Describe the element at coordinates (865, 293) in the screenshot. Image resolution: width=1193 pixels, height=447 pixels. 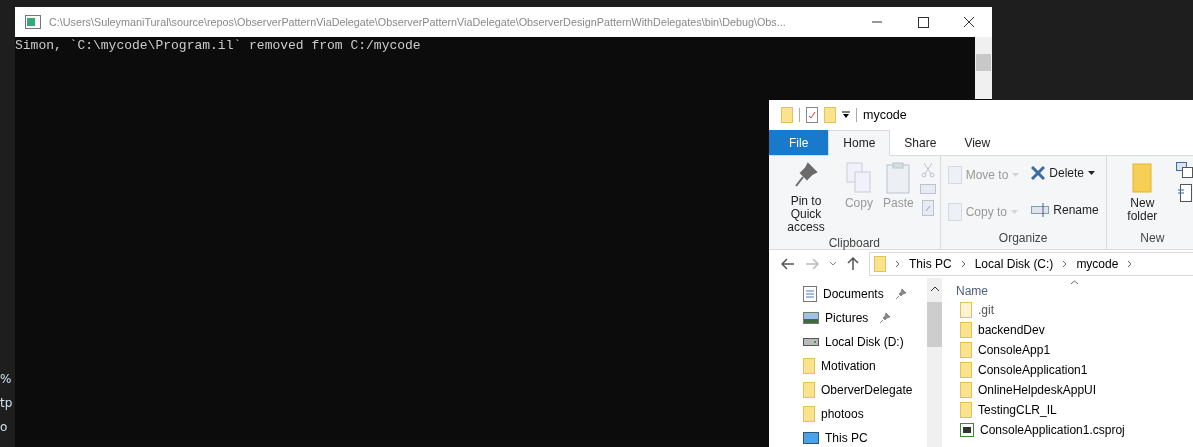
I see `nav-item: Documents` at that location.